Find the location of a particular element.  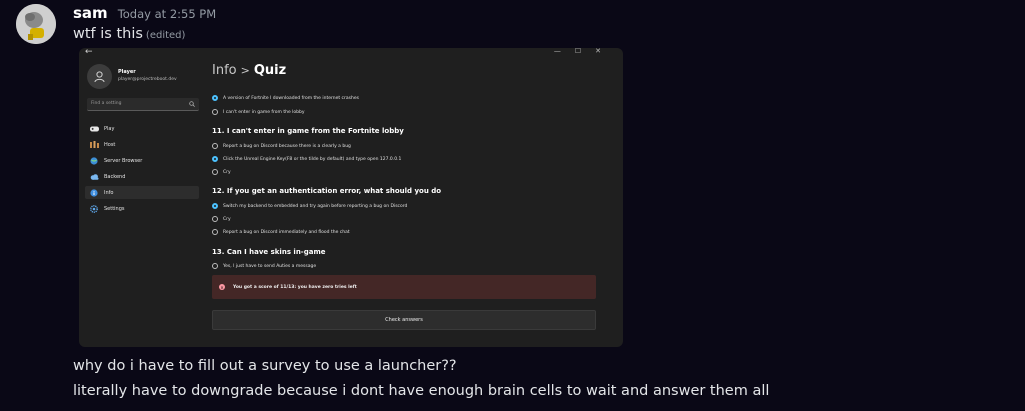

profile-email: player@projectreboot.dev is located at coordinates (147, 79).